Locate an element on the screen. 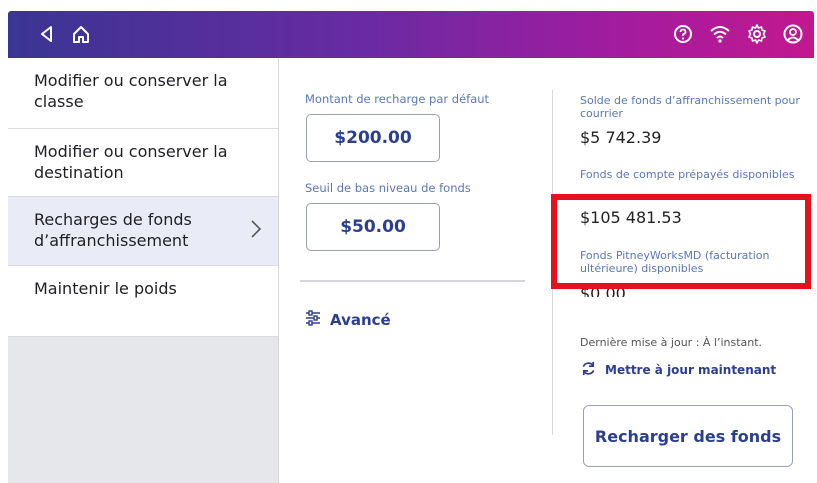  sidebar-item-label: Recharges de fonds d’affranchissement is located at coordinates (113, 230).